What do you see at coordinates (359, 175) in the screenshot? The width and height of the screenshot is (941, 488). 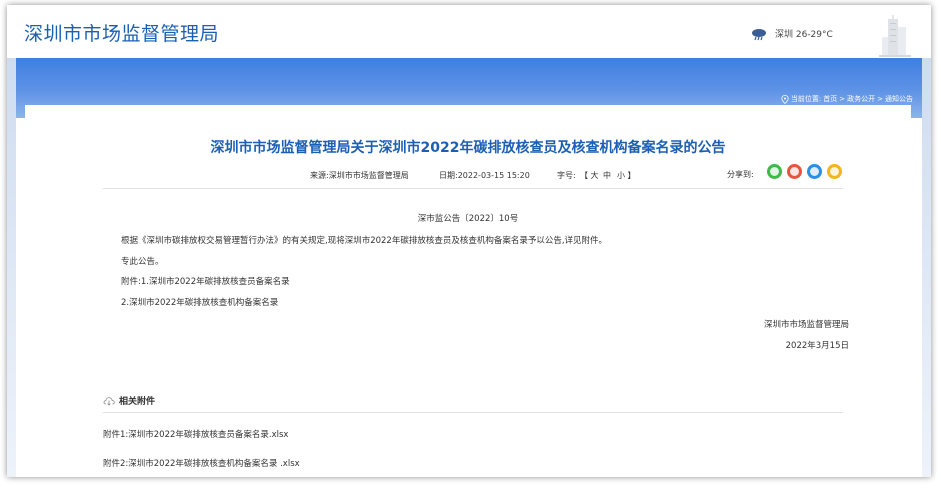 I see `article-source: 来源:深圳市市场监督管理局` at bounding box center [359, 175].